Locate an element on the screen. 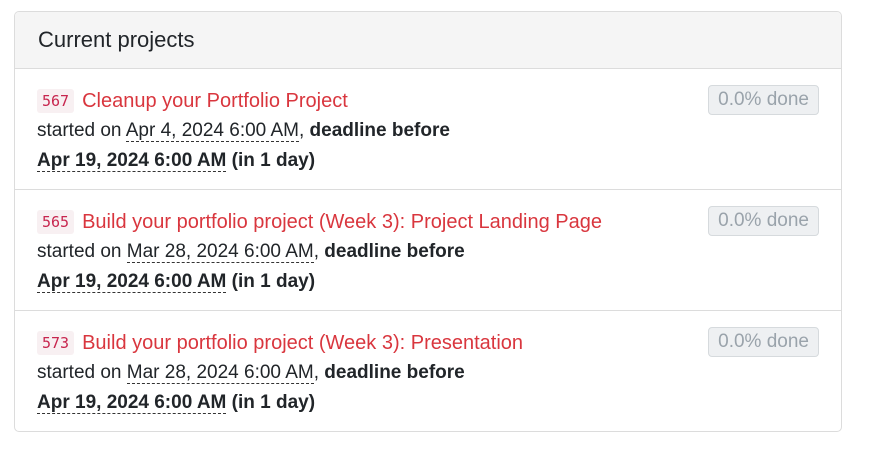  project-title-line: 567 Cleanup your Portfolio Project is located at coordinates (428, 101).